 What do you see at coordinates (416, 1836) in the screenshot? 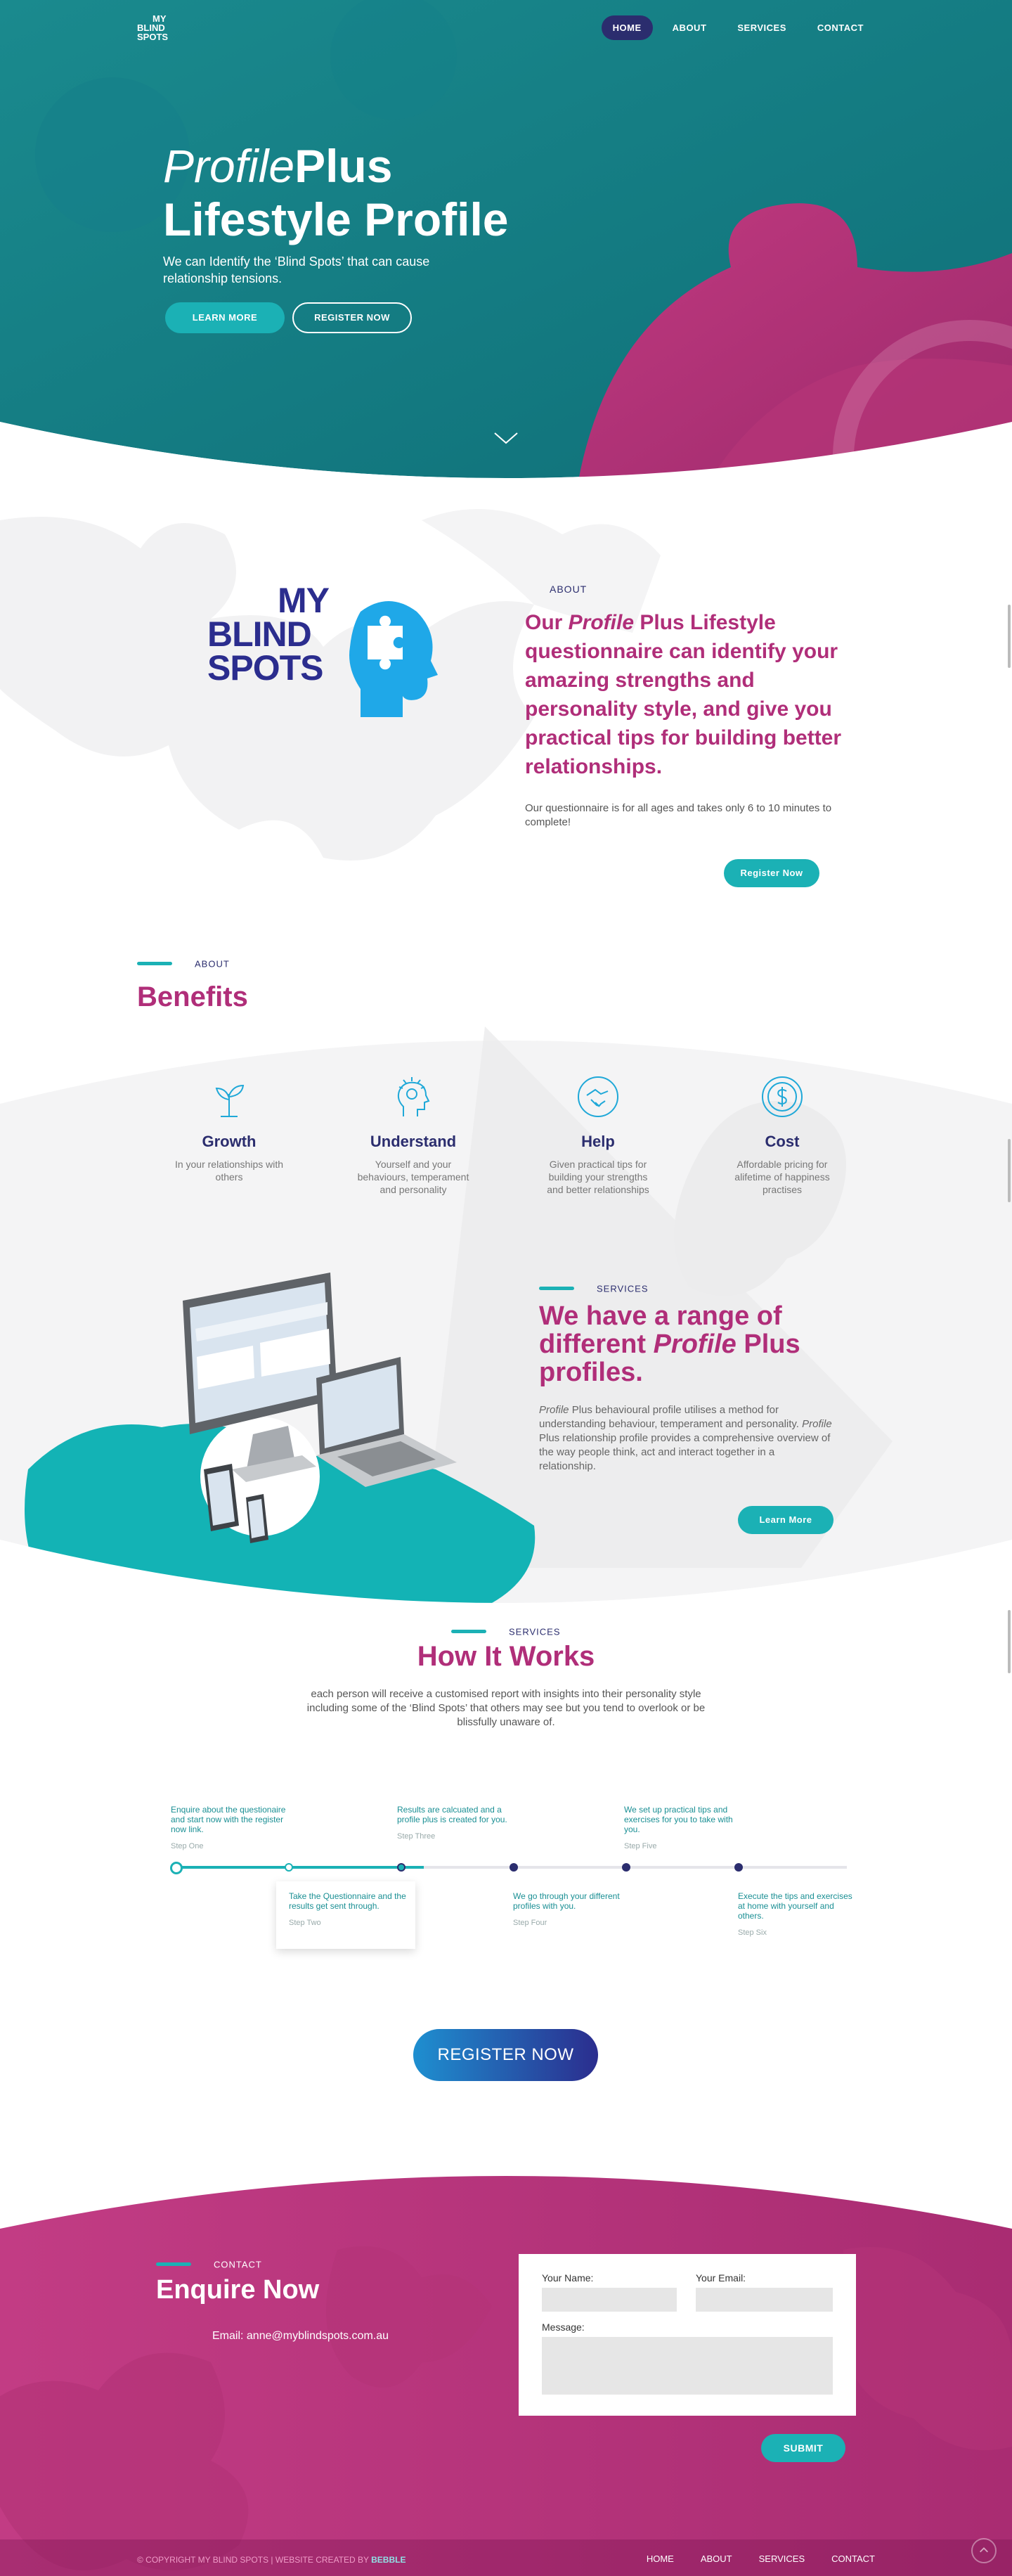
I see `step-label: Step Three` at bounding box center [416, 1836].